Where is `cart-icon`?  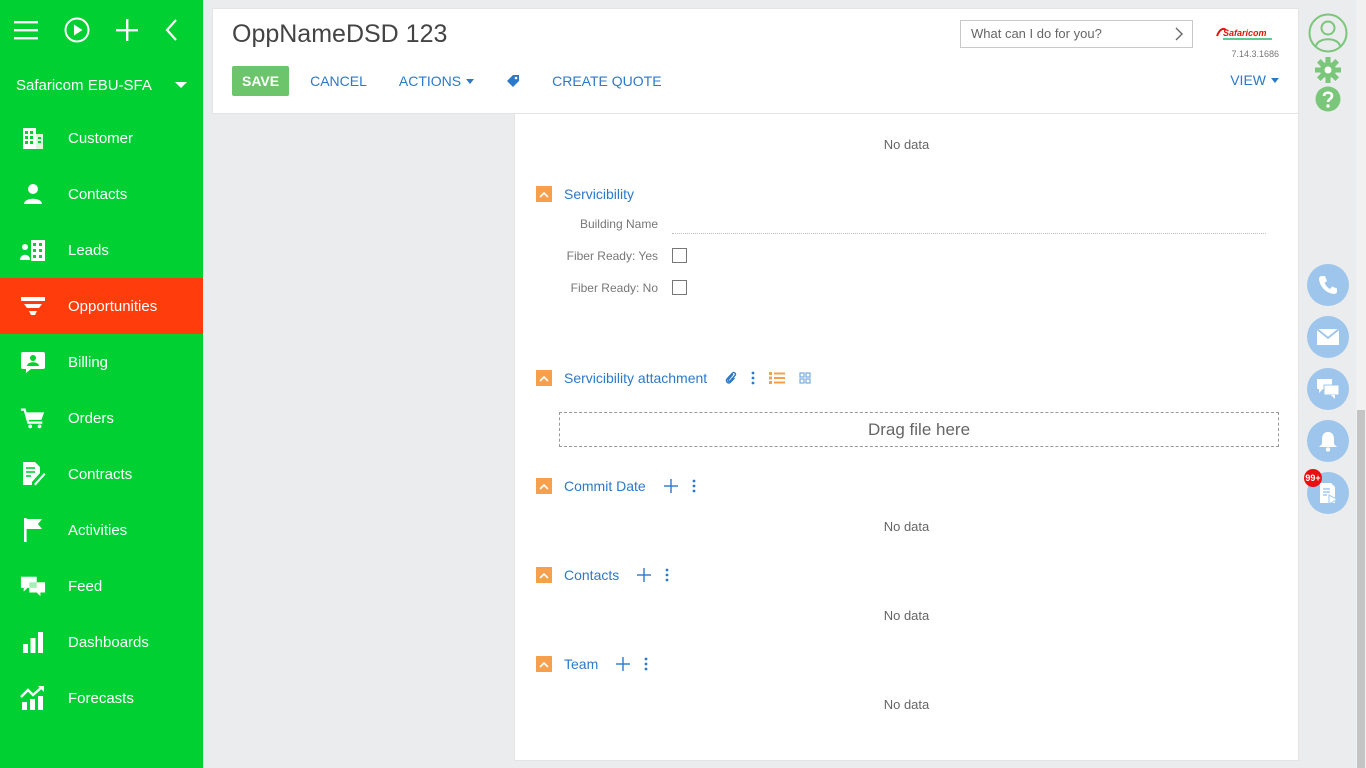 cart-icon is located at coordinates (33, 418).